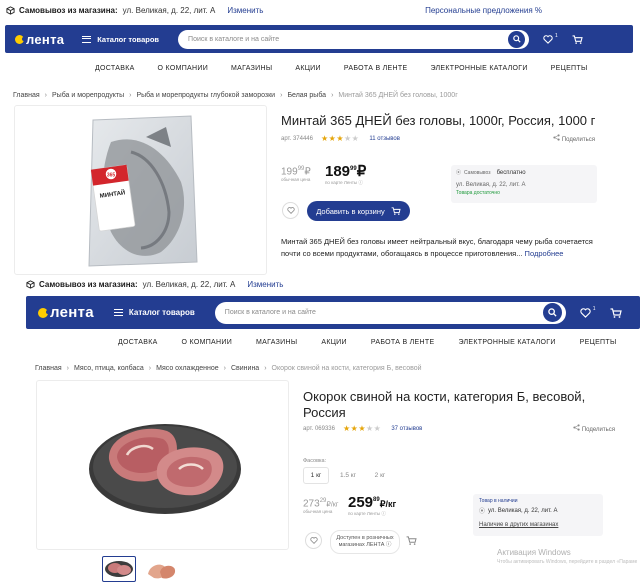 The height and width of the screenshot is (582, 640). Describe the element at coordinates (162, 571) in the screenshot. I see `thumbnail-image` at that location.